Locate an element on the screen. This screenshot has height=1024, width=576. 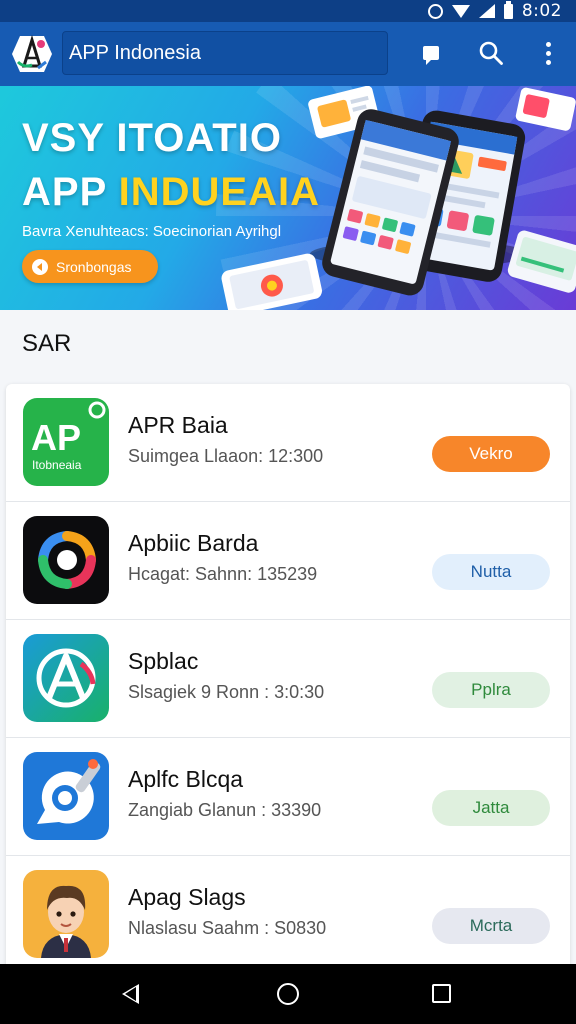
app-action-button: Jatta is located at coordinates (491, 808).